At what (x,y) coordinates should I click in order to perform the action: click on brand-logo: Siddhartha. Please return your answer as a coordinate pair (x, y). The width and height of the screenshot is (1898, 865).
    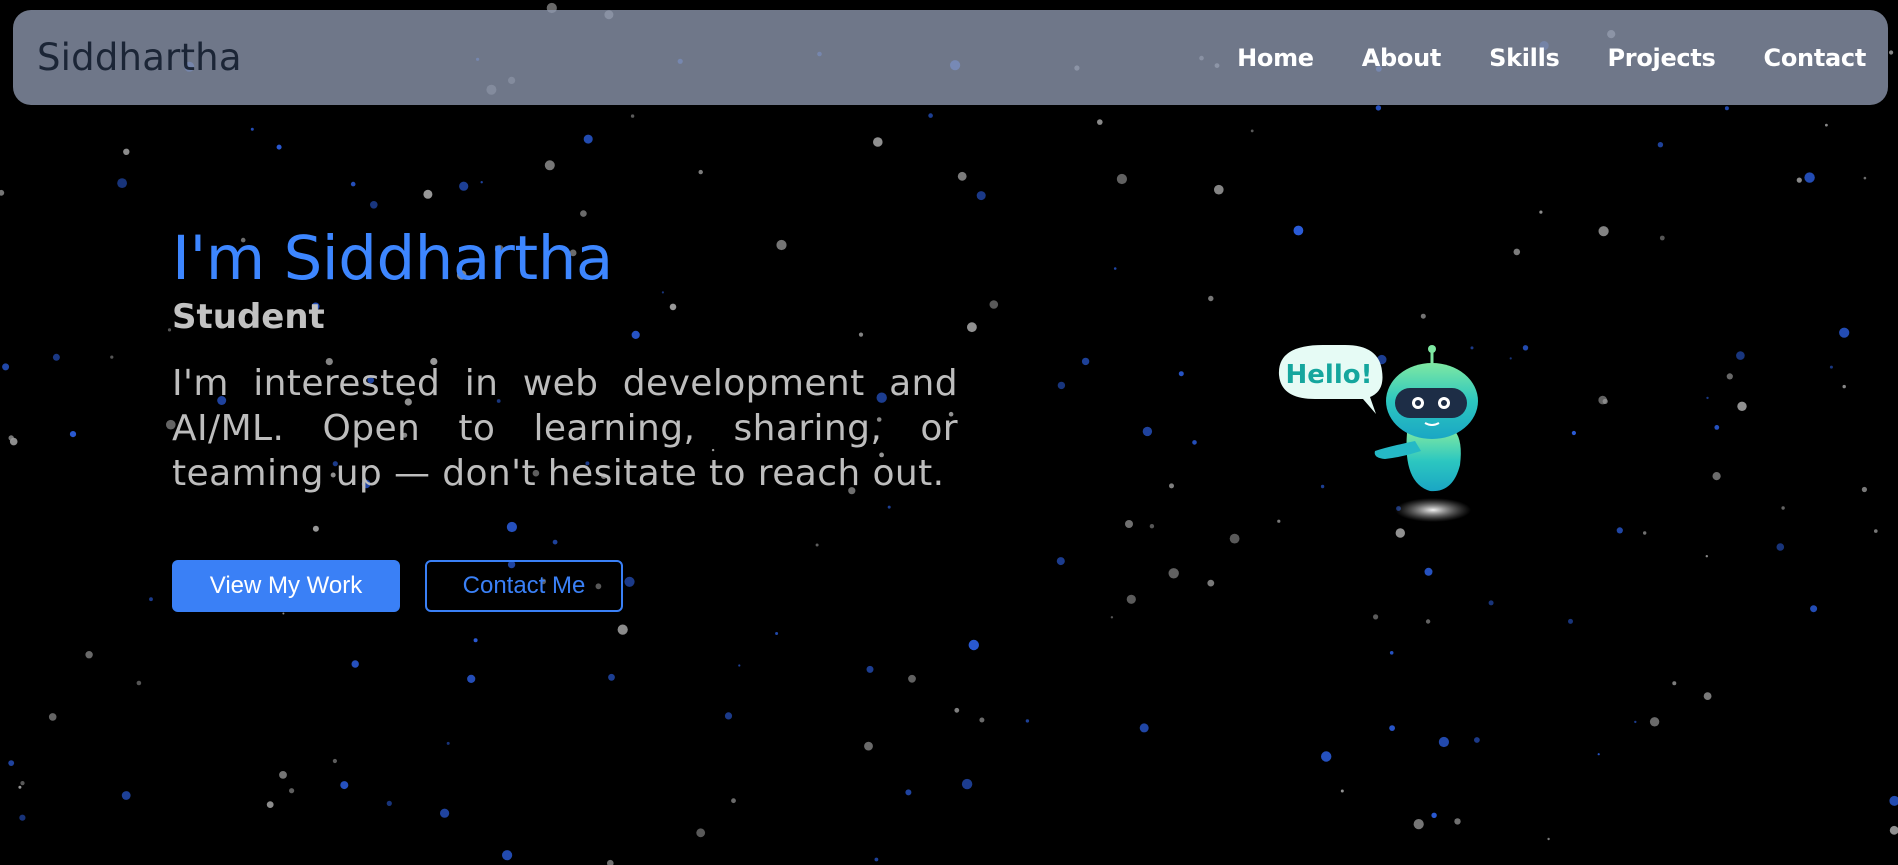
    Looking at the image, I should click on (139, 57).